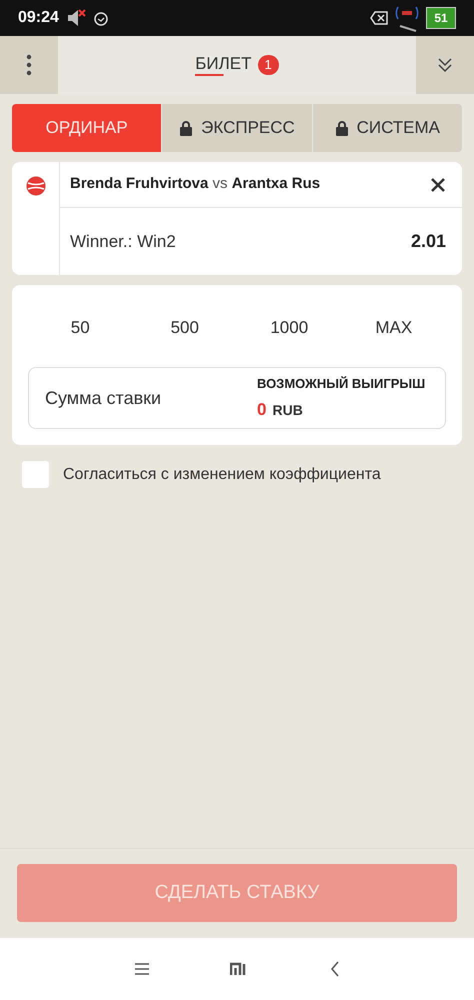 This screenshot has height=1000, width=474. What do you see at coordinates (261, 410) in the screenshot?
I see `win-amount: 0` at bounding box center [261, 410].